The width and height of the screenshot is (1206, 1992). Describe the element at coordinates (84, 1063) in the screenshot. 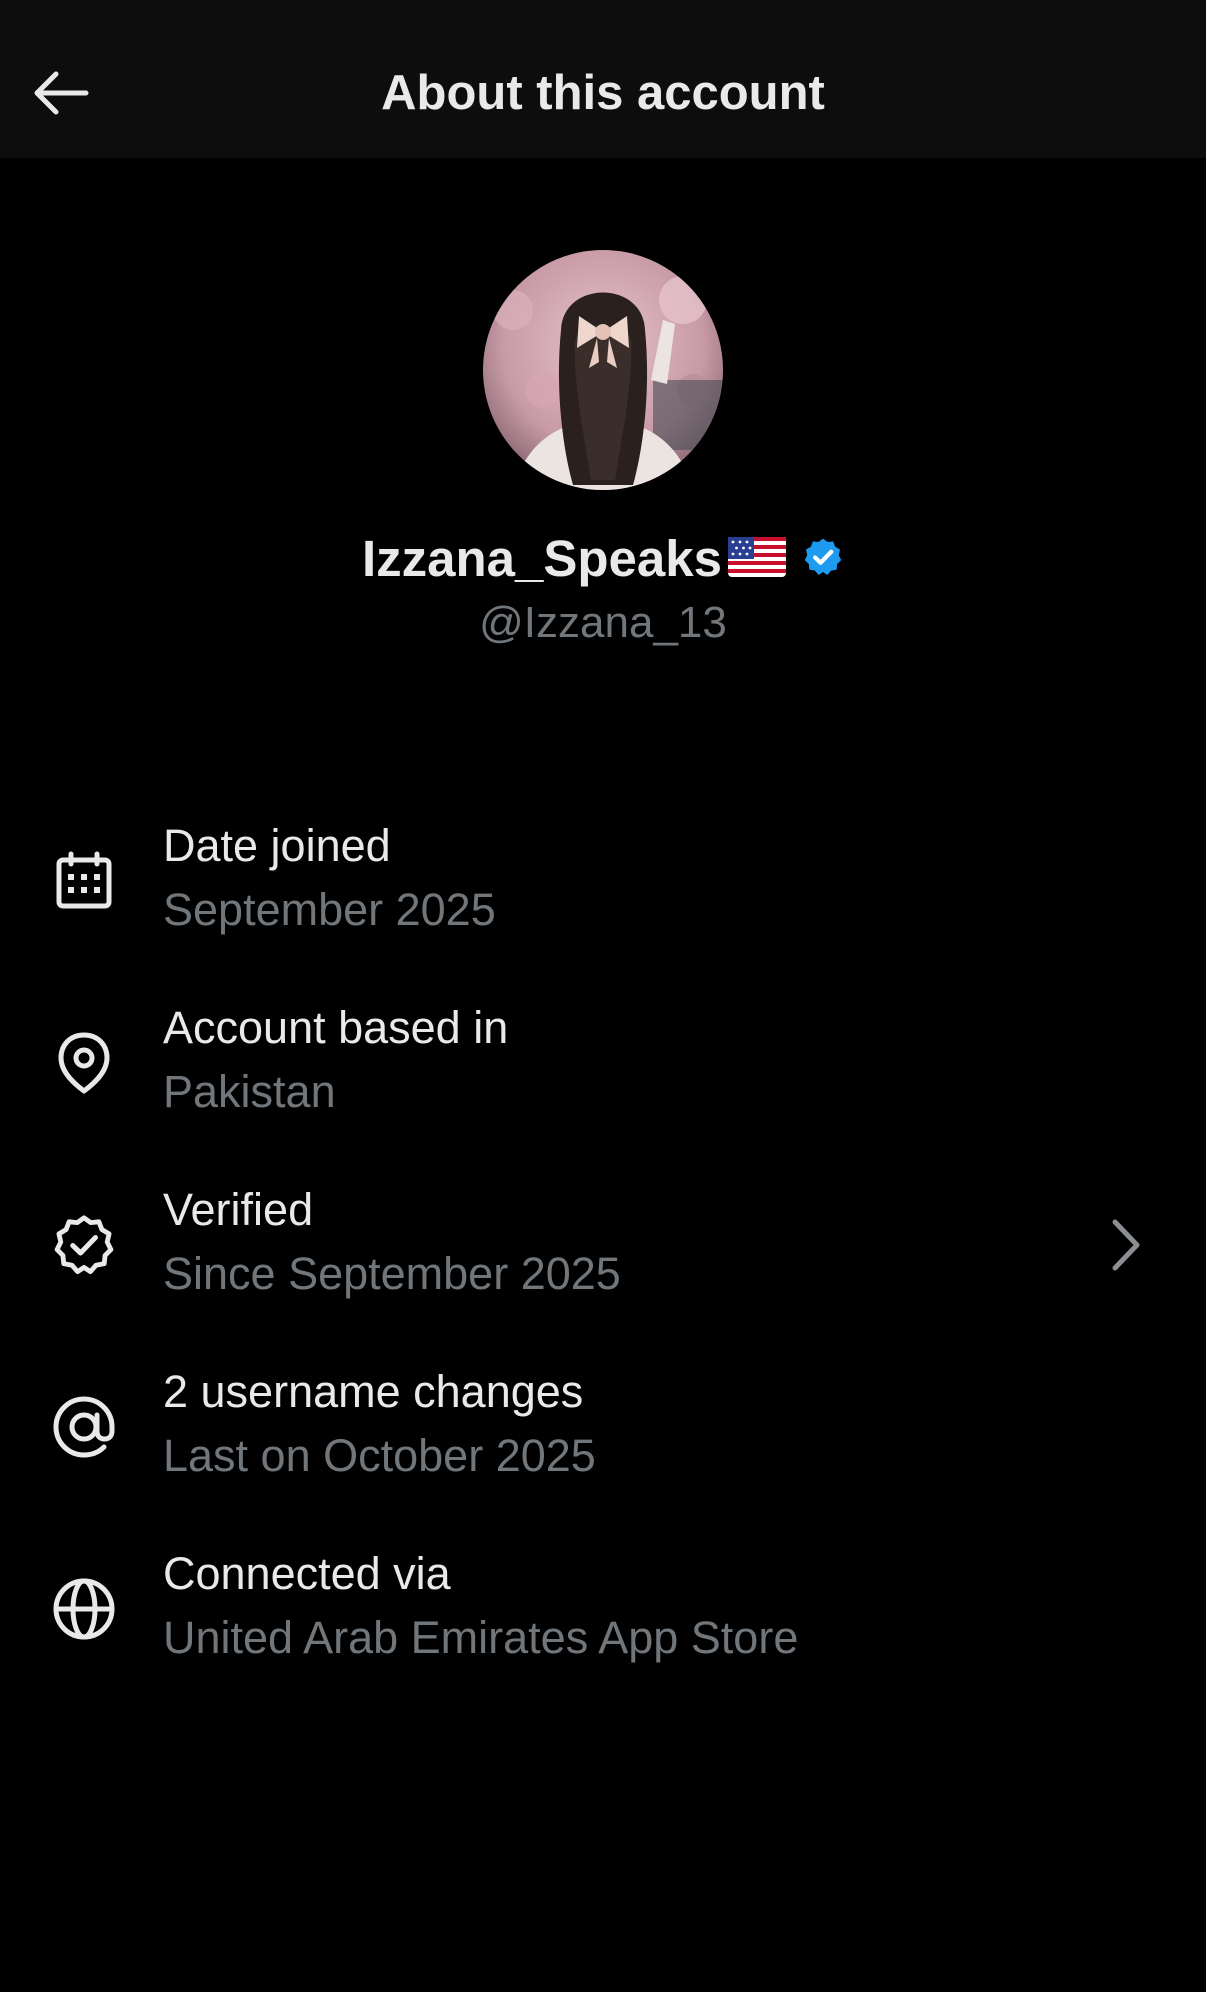

I see `location-pin-icon` at that location.